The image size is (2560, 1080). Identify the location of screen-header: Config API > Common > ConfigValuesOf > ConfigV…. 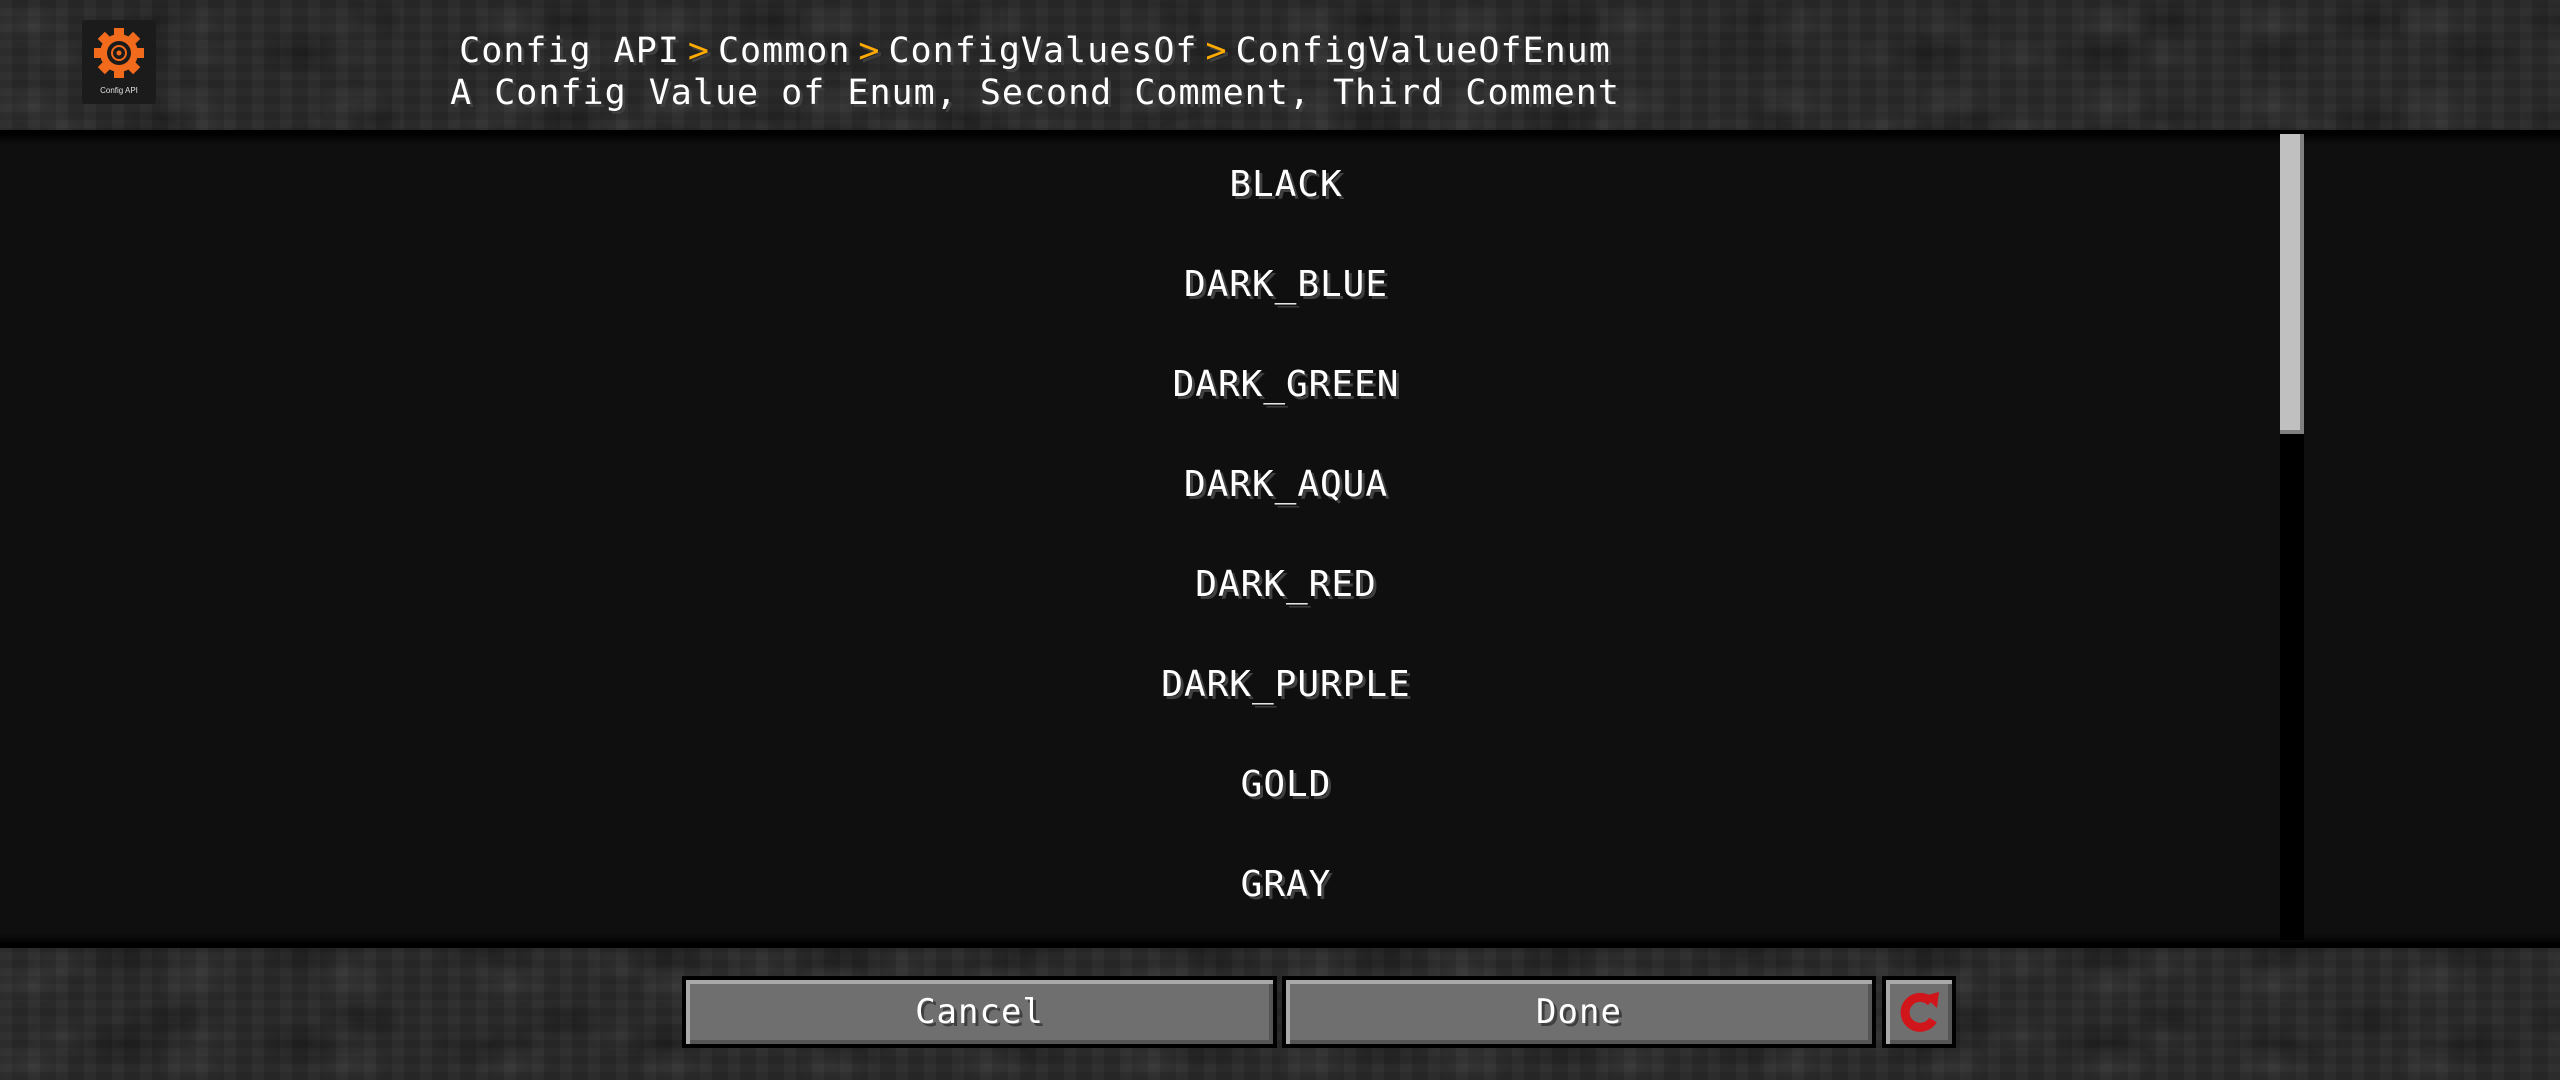
(1035, 72).